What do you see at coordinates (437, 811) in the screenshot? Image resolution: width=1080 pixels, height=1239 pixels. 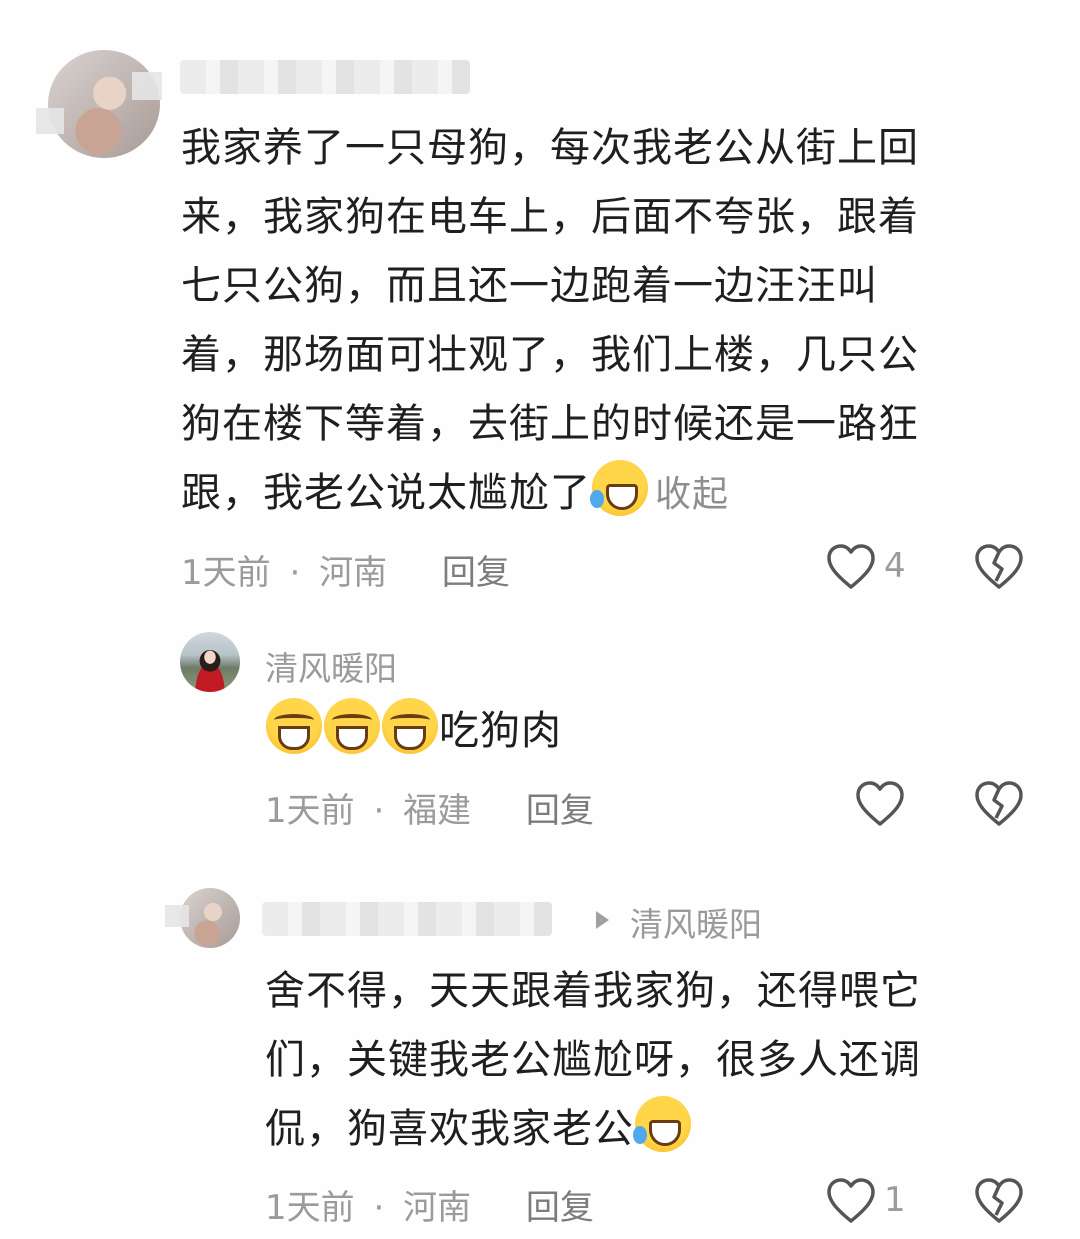 I see `location: 福建` at bounding box center [437, 811].